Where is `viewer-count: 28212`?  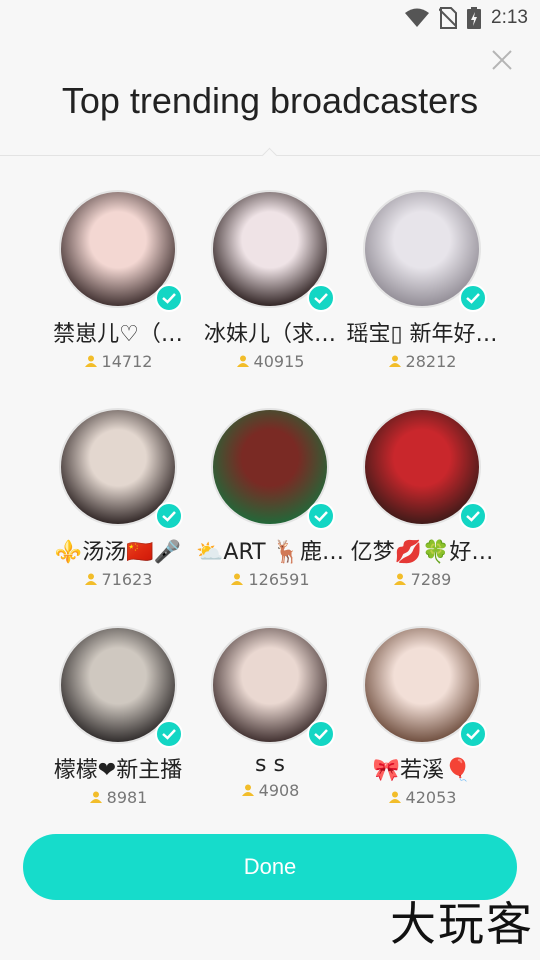
viewer-count: 28212 is located at coordinates (422, 361).